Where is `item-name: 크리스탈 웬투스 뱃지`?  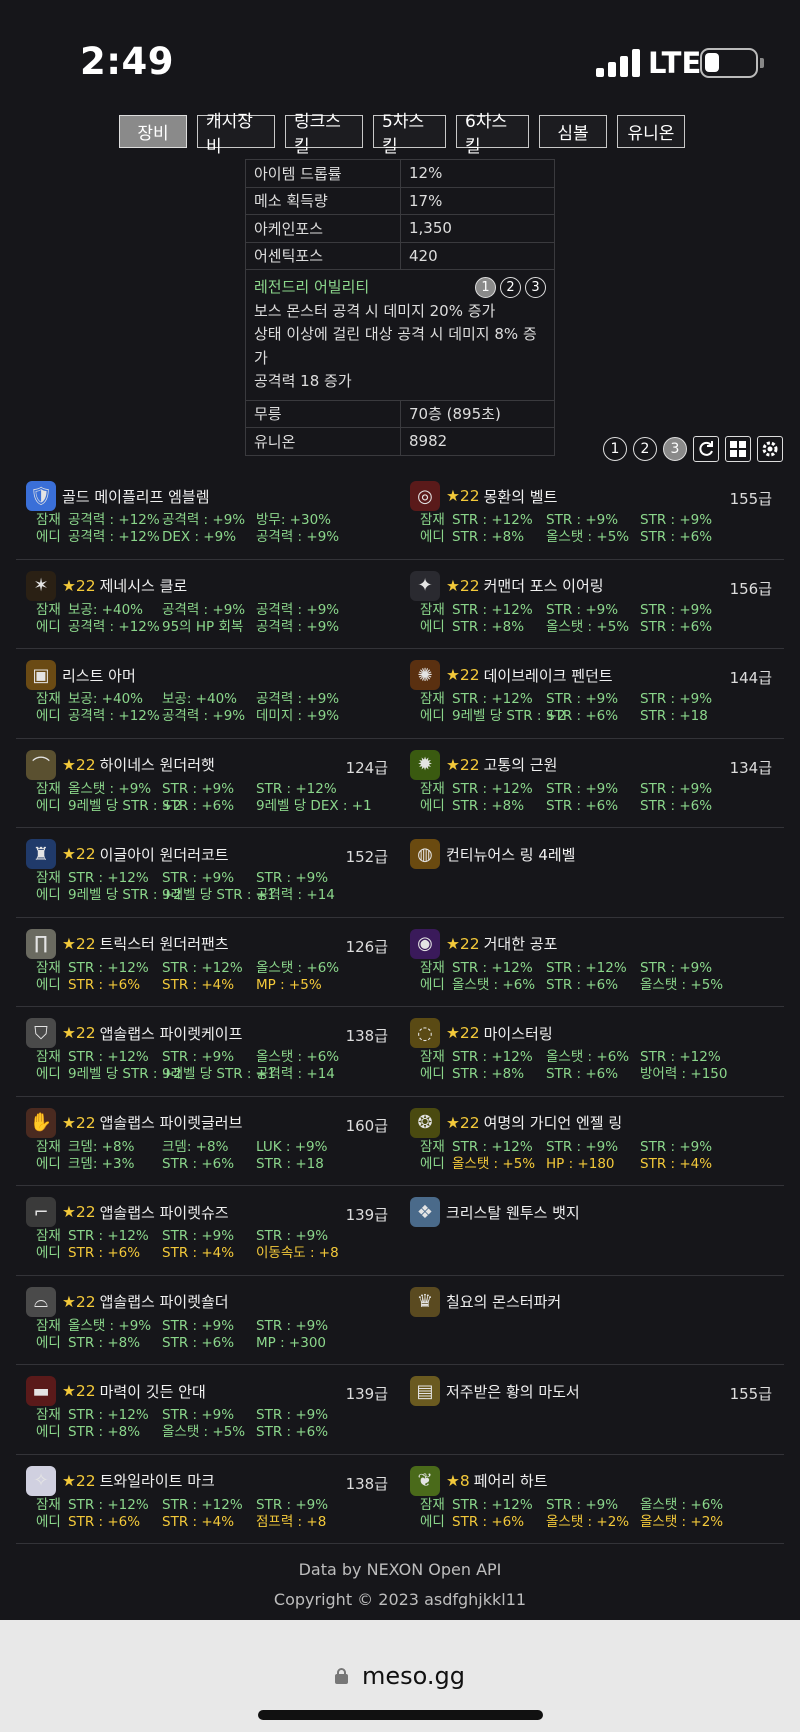 item-name: 크리스탈 웬투스 뱃지 is located at coordinates (513, 1212).